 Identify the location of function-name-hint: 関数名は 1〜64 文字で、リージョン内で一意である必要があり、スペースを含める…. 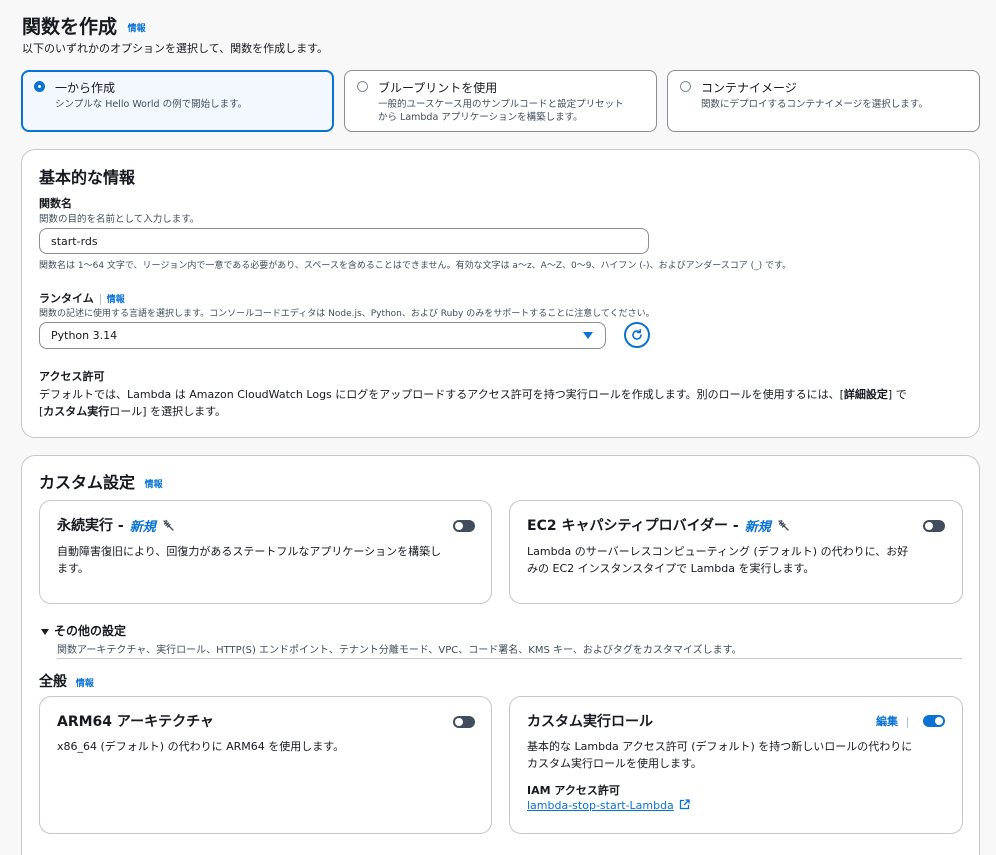
(415, 266).